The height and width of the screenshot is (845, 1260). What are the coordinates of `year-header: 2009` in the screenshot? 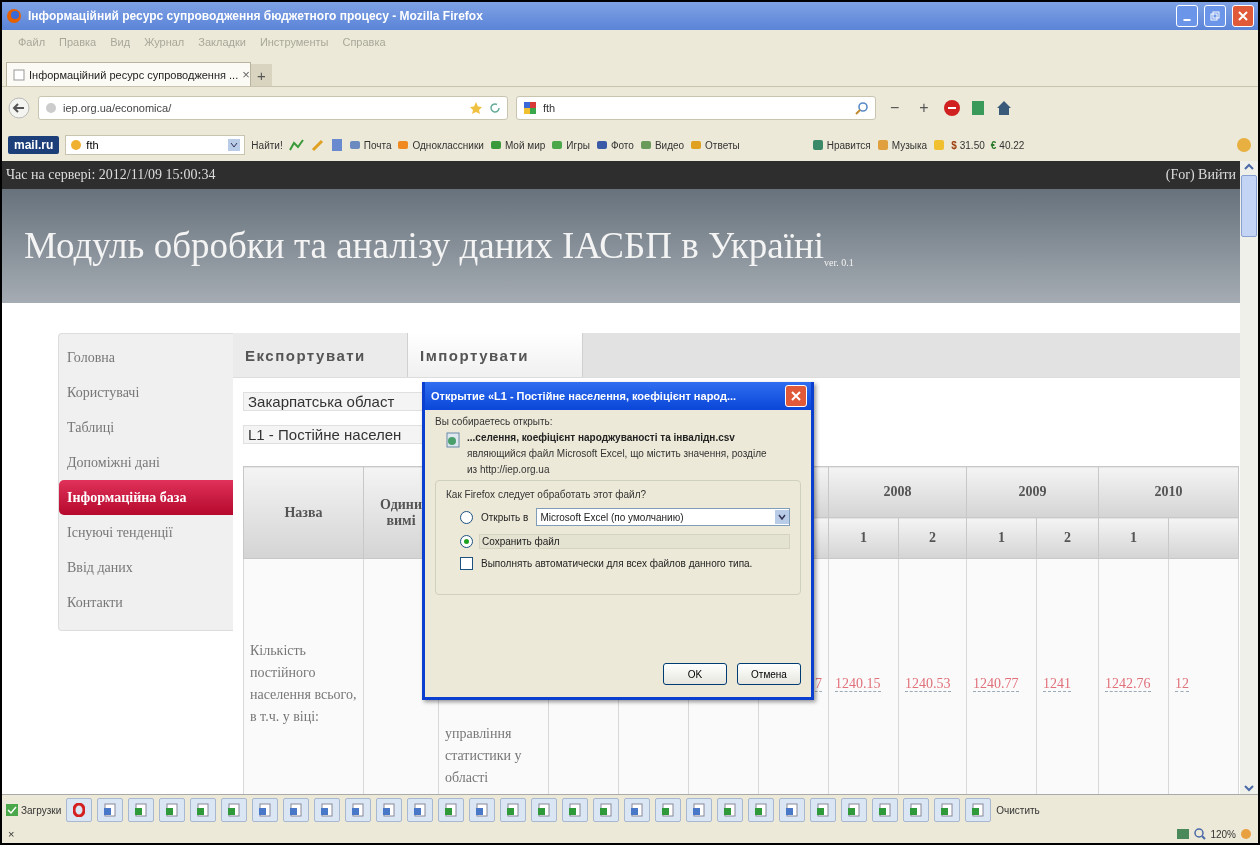 It's located at (1032, 492).